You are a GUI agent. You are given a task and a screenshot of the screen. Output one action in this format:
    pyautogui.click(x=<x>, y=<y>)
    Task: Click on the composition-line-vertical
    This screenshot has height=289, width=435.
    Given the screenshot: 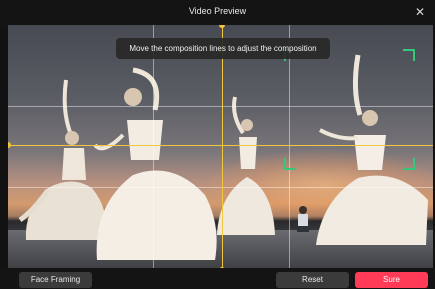 What is the action you would take?
    pyautogui.click(x=222, y=147)
    